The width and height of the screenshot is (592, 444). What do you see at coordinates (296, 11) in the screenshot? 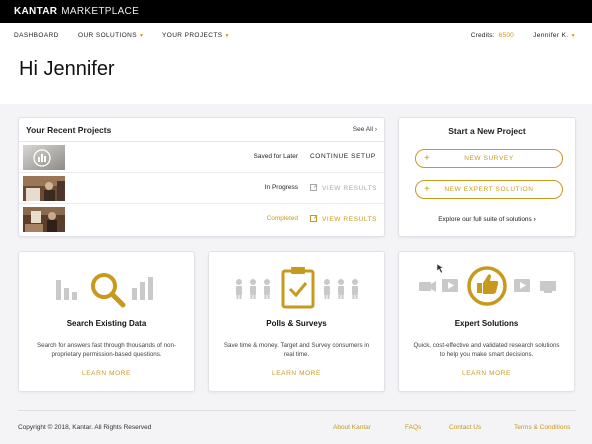
I see `top-bar: KANTAR MARKETPLACE` at bounding box center [296, 11].